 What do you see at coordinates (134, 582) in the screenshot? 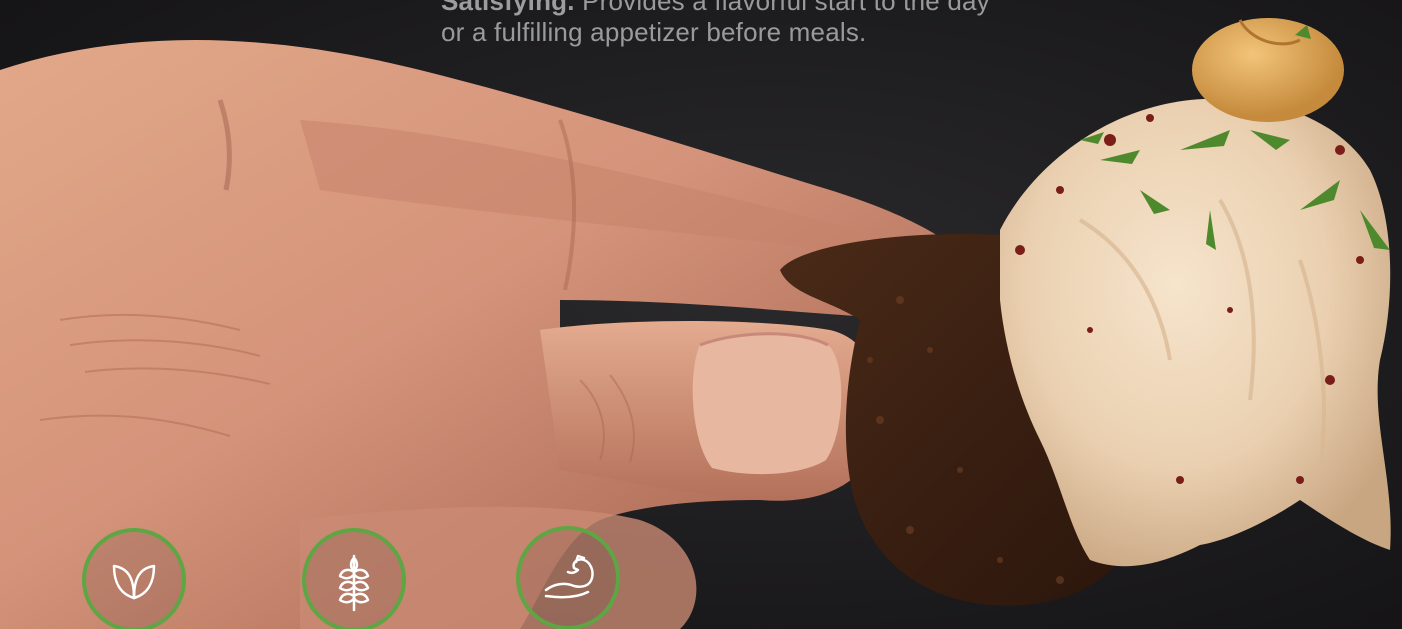
I see `leaves-icon` at bounding box center [134, 582].